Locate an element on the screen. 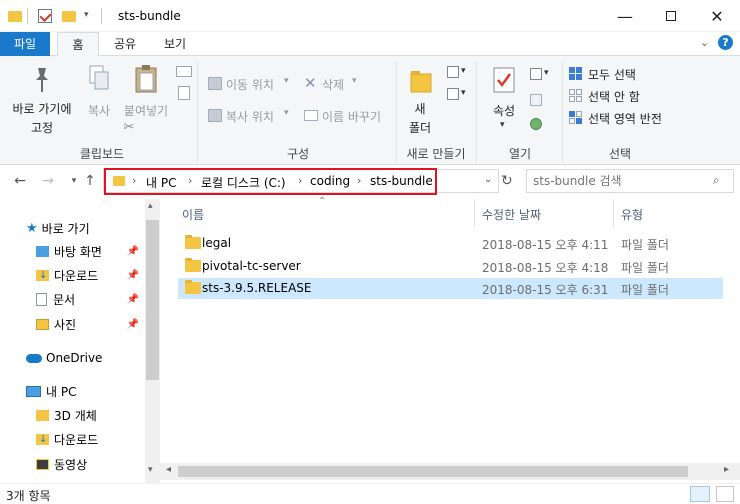 The height and width of the screenshot is (504, 740). cloud-icon is located at coordinates (34, 358).